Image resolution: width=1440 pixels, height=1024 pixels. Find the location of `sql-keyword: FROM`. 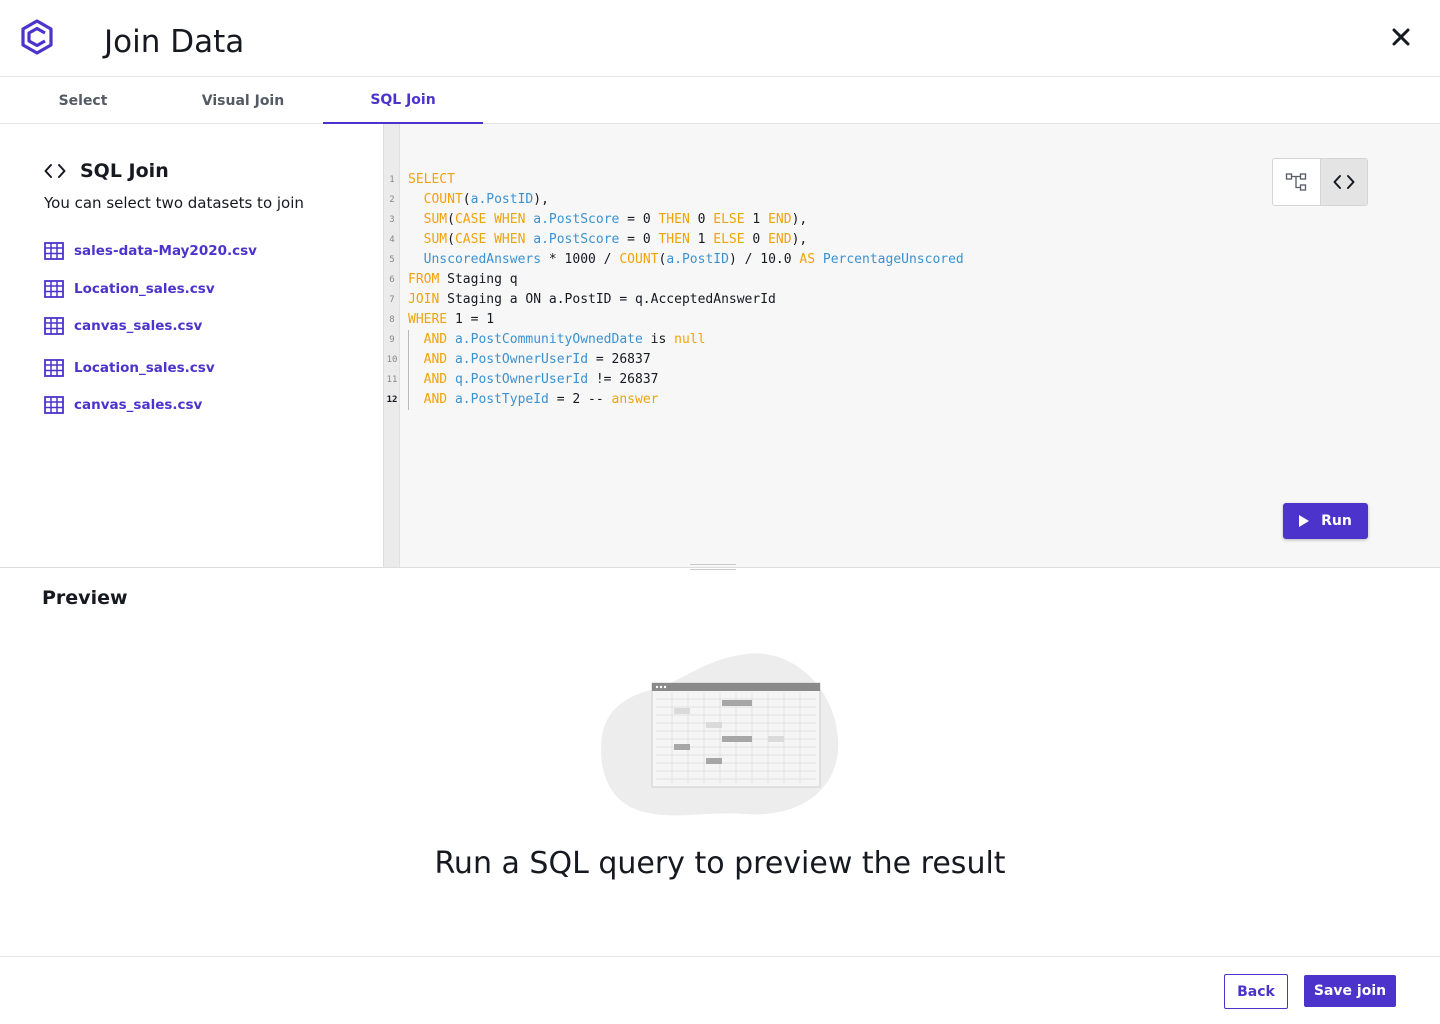

sql-keyword: FROM is located at coordinates (424, 279).